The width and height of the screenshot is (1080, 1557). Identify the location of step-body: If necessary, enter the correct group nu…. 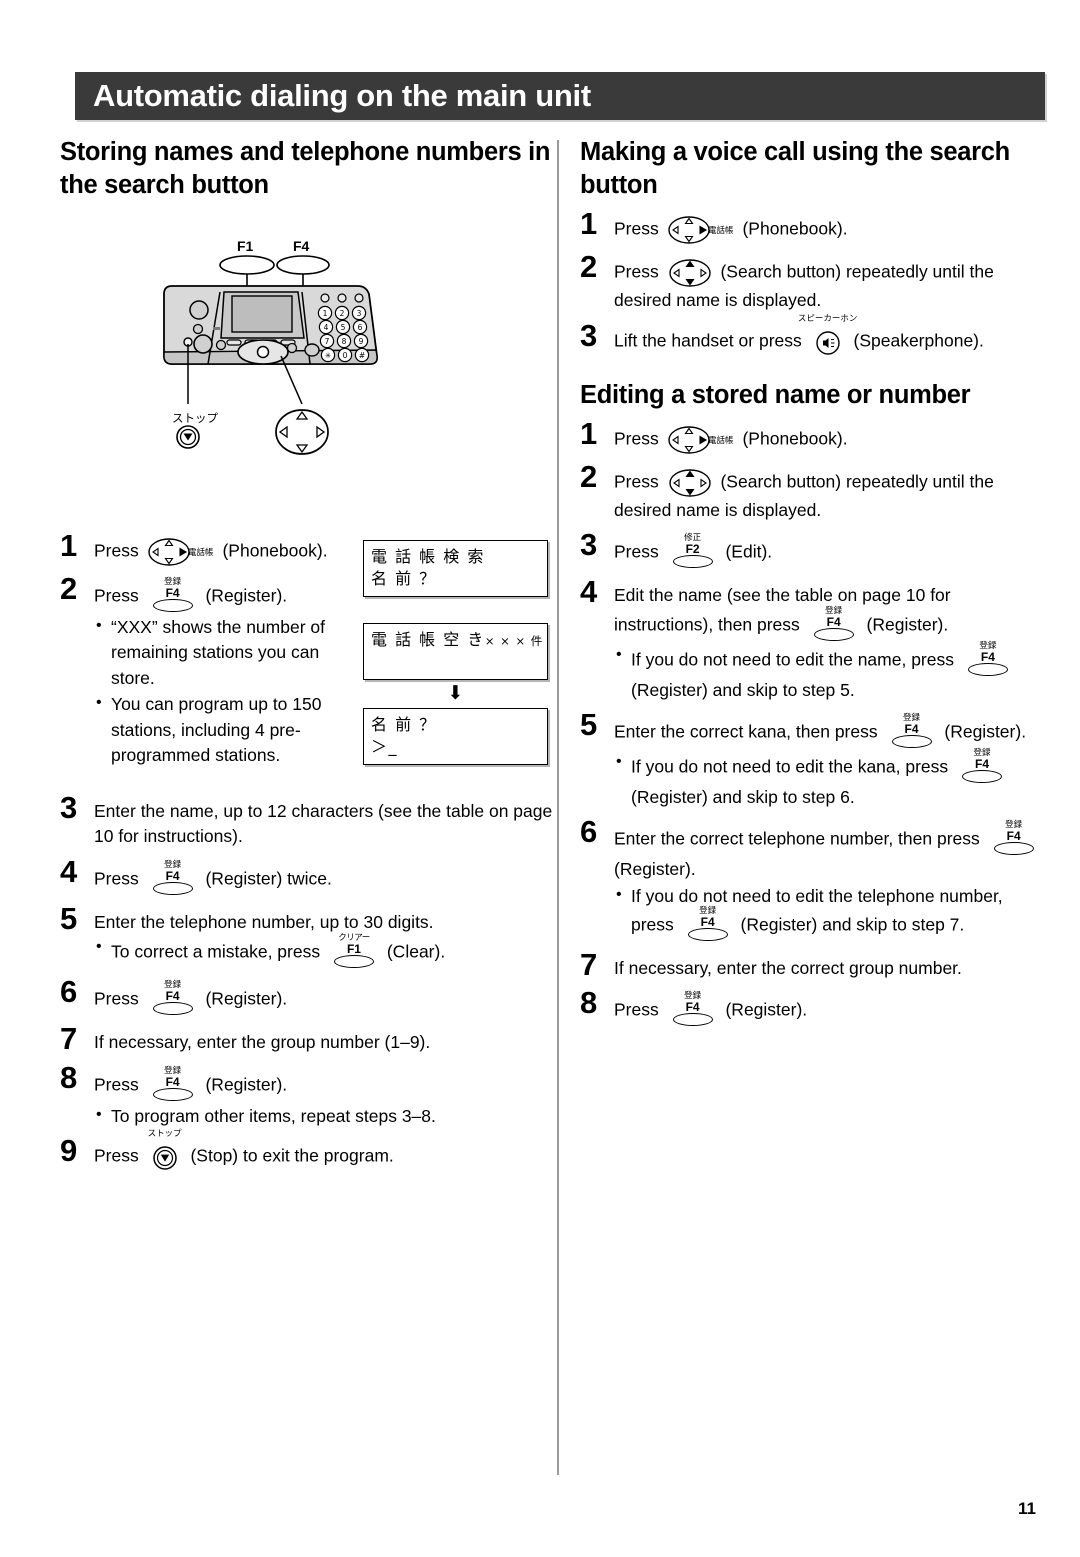
(831, 968).